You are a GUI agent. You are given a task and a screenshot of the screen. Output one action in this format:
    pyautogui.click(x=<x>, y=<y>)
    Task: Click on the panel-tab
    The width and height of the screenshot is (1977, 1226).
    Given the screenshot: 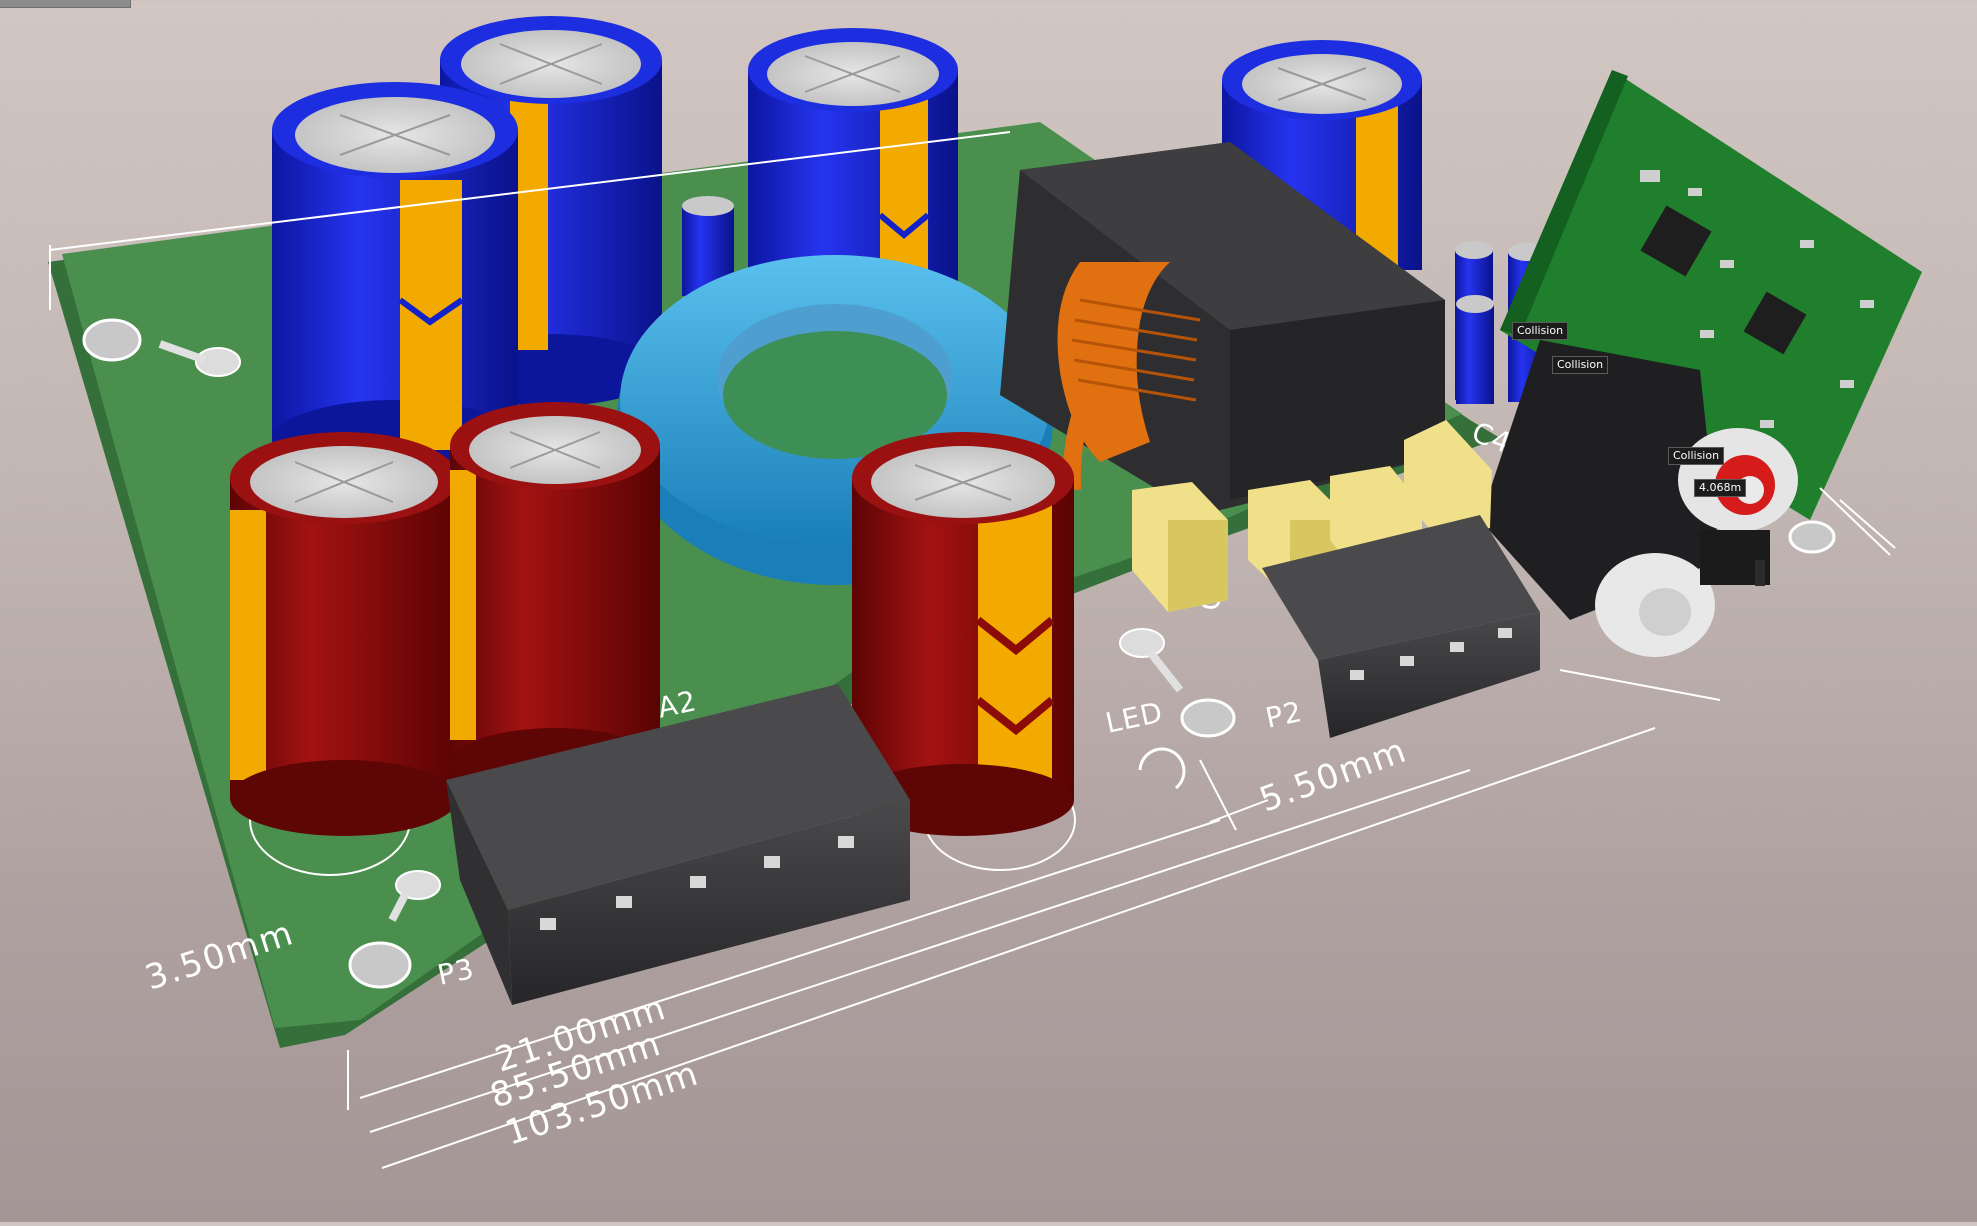 What is the action you would take?
    pyautogui.click(x=65, y=4)
    